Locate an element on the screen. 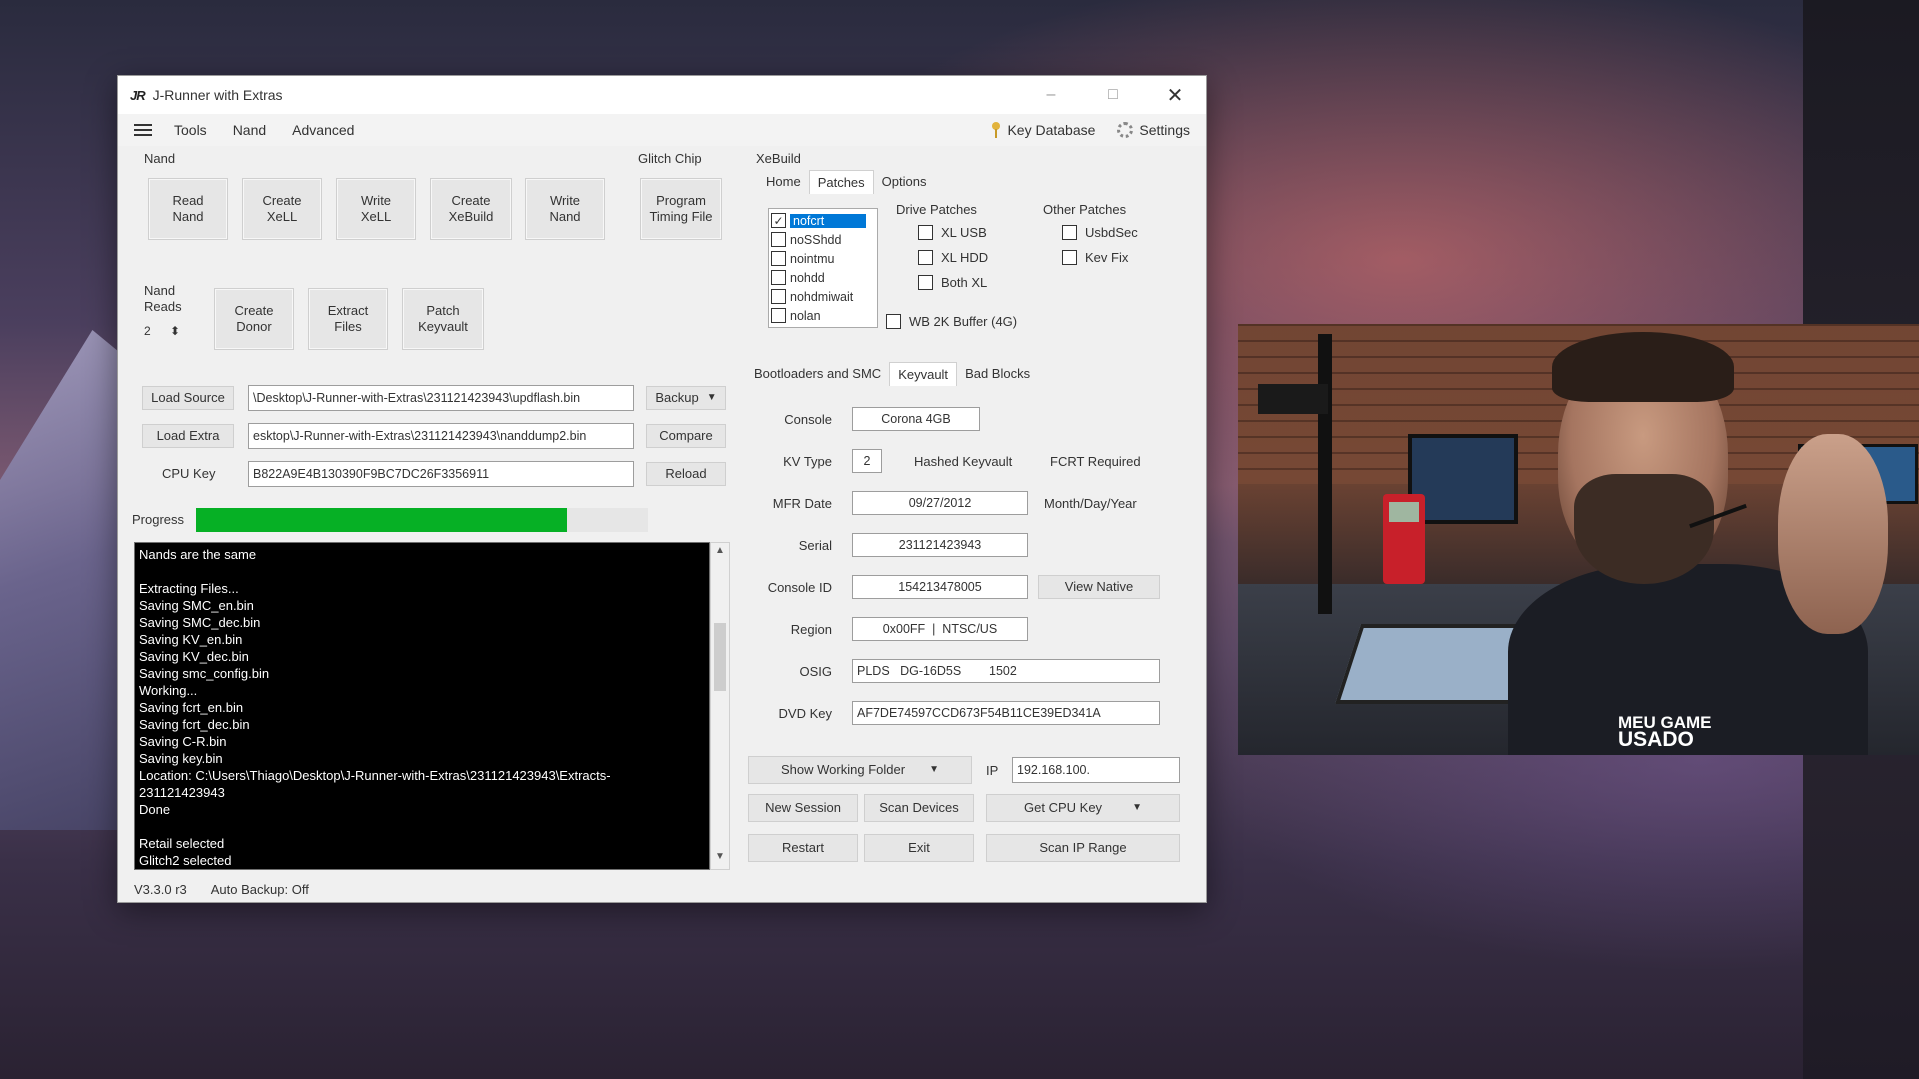 The image size is (1919, 1079). hamburger-menu-icon is located at coordinates (143, 130).